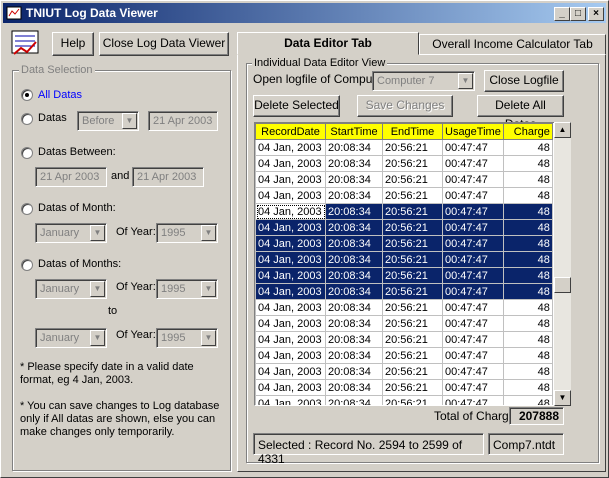 The width and height of the screenshot is (609, 478). Describe the element at coordinates (423, 81) in the screenshot. I see `computer-select: Computer 7 ▼` at that location.